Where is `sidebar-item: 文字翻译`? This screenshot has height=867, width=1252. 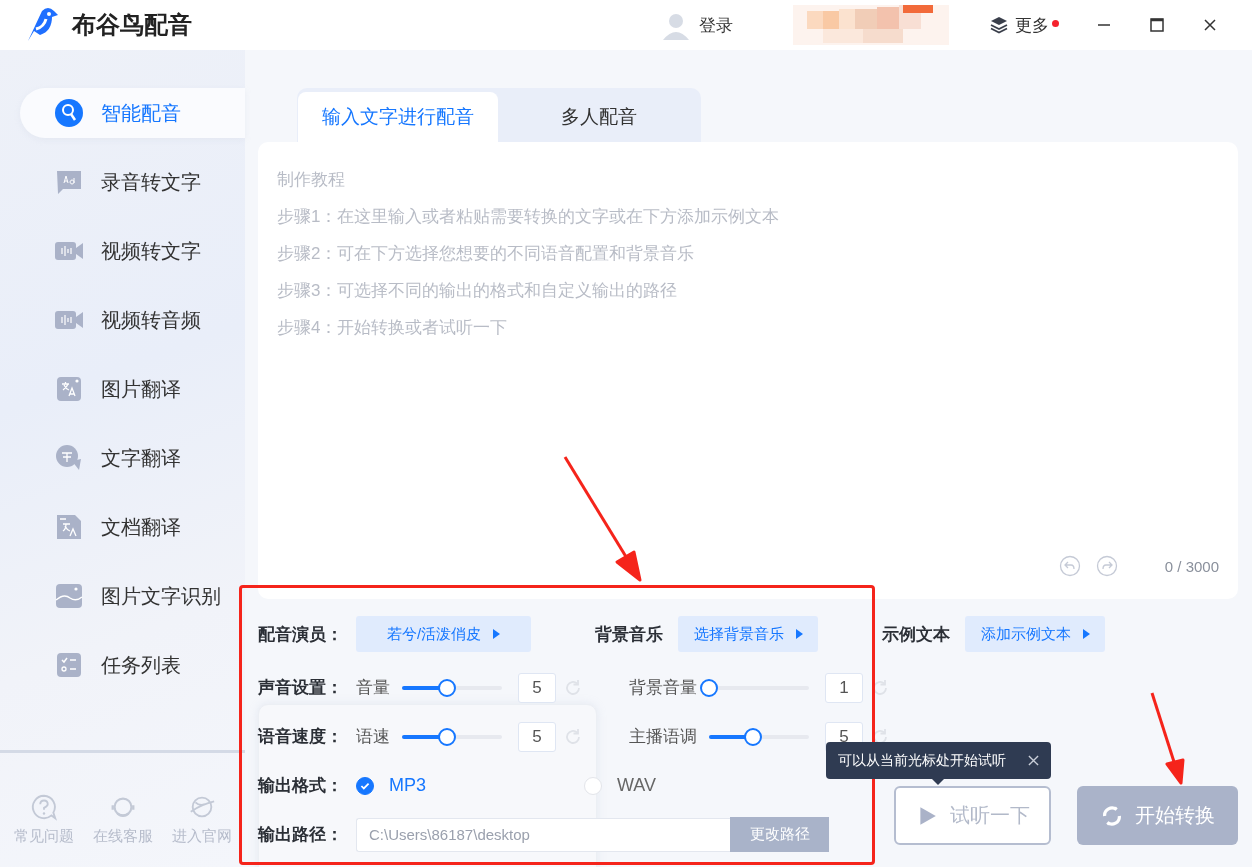 sidebar-item: 文字翻译 is located at coordinates (132, 458).